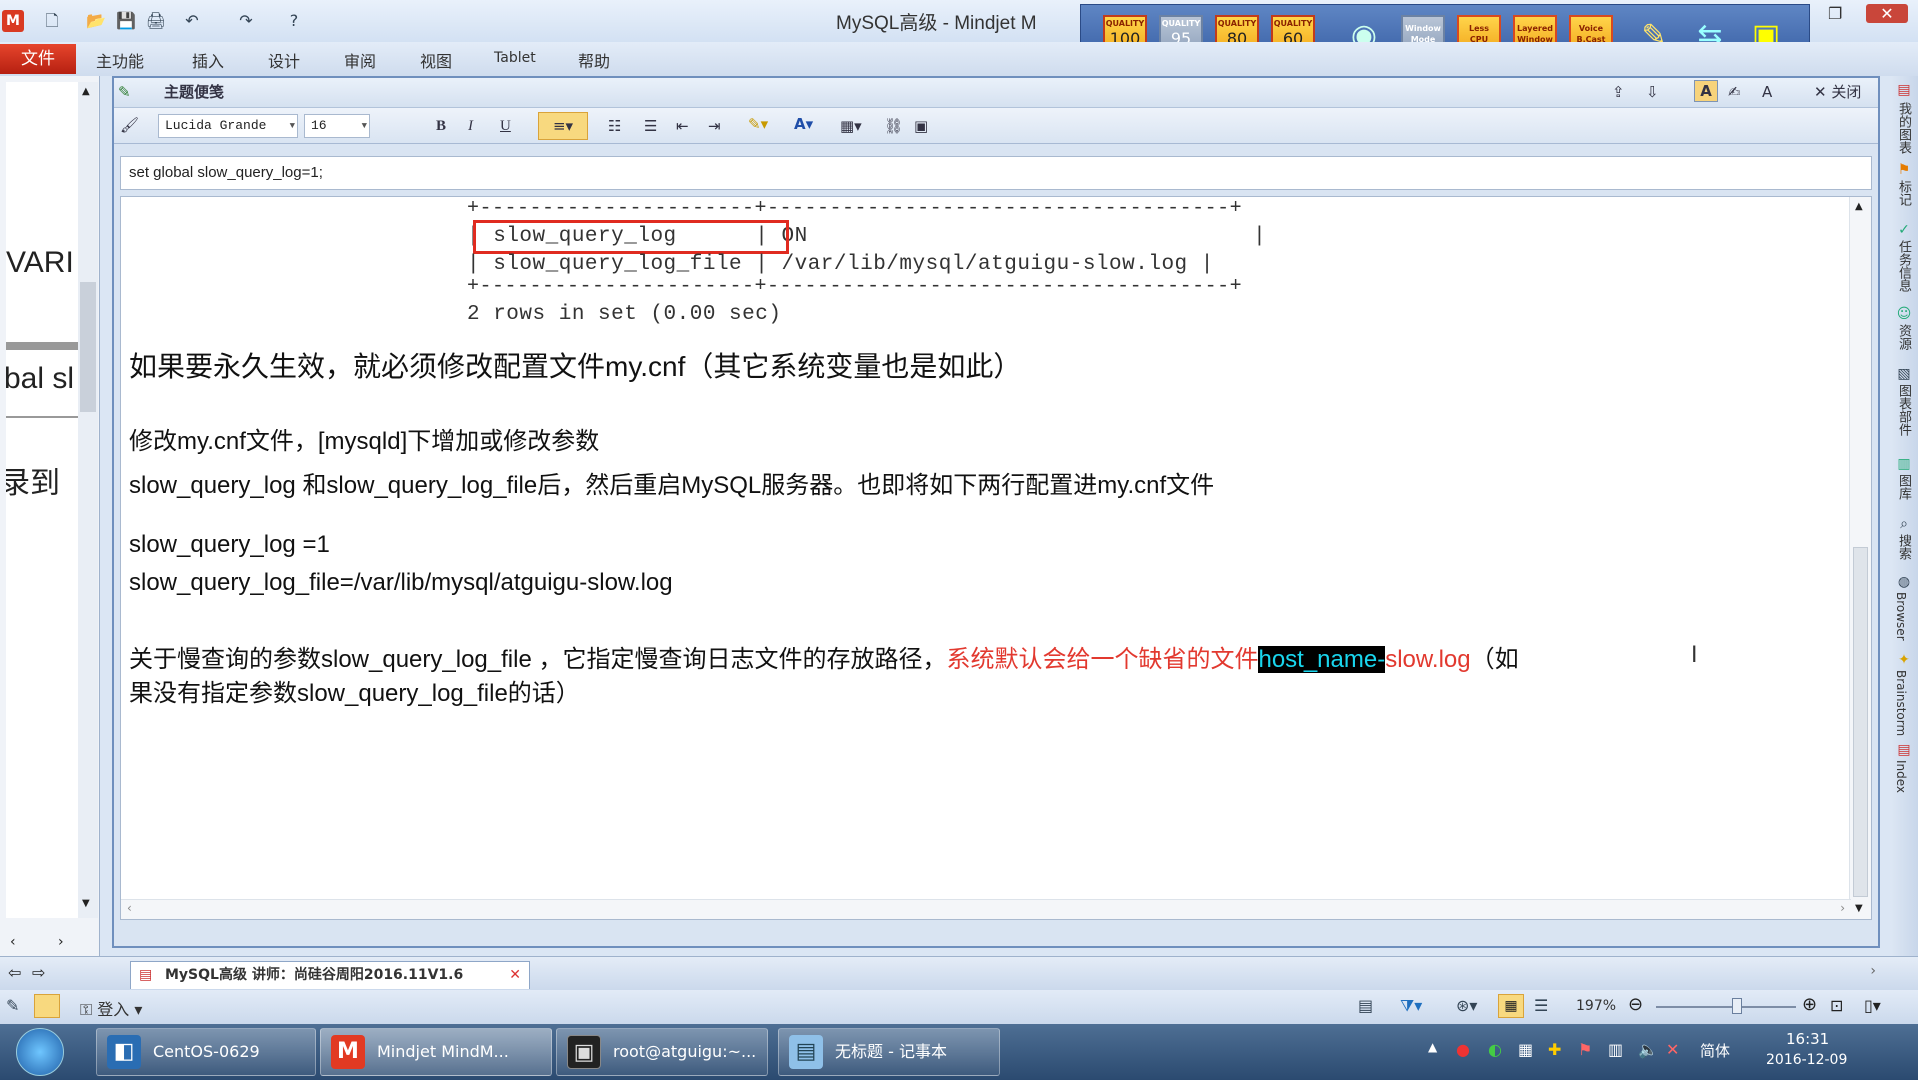  Describe the element at coordinates (1904, 750) in the screenshot. I see `index-icon: ▤` at that location.